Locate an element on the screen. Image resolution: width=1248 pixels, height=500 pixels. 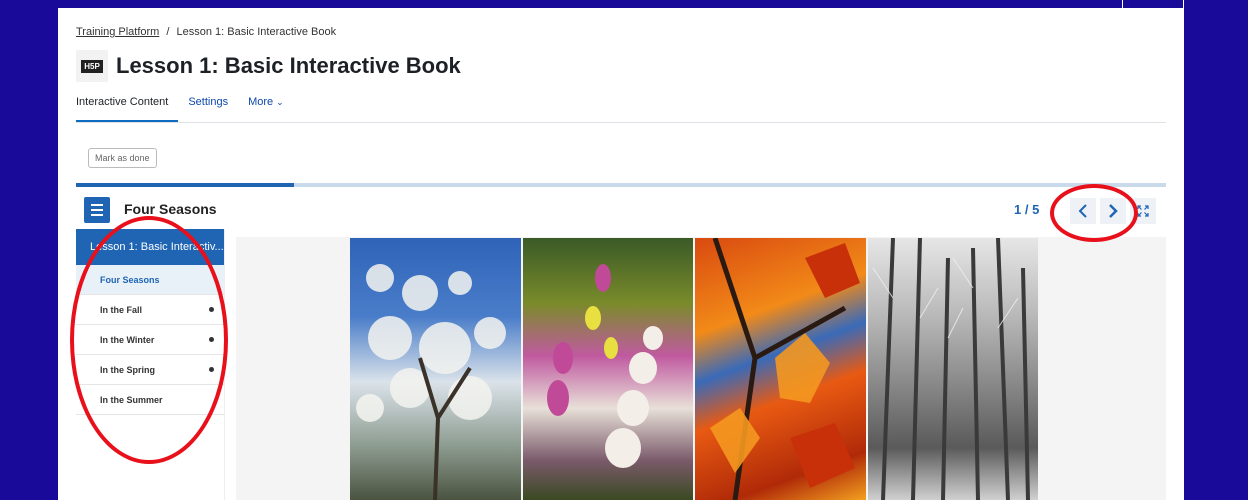
tabs: Interactive Content Settings More ⌄ is located at coordinates (621, 109).